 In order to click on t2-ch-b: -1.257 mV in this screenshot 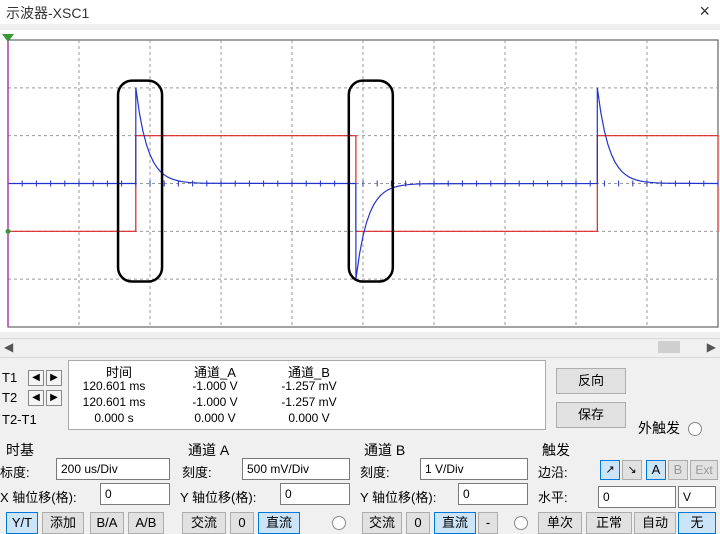, I will do `click(309, 402)`.